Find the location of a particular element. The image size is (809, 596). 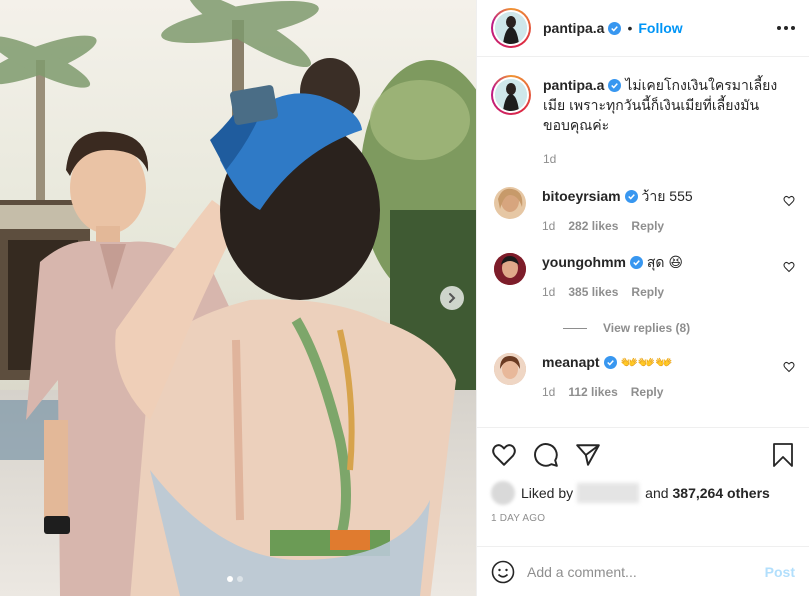

liked-by-suffix: and is located at coordinates (657, 493).